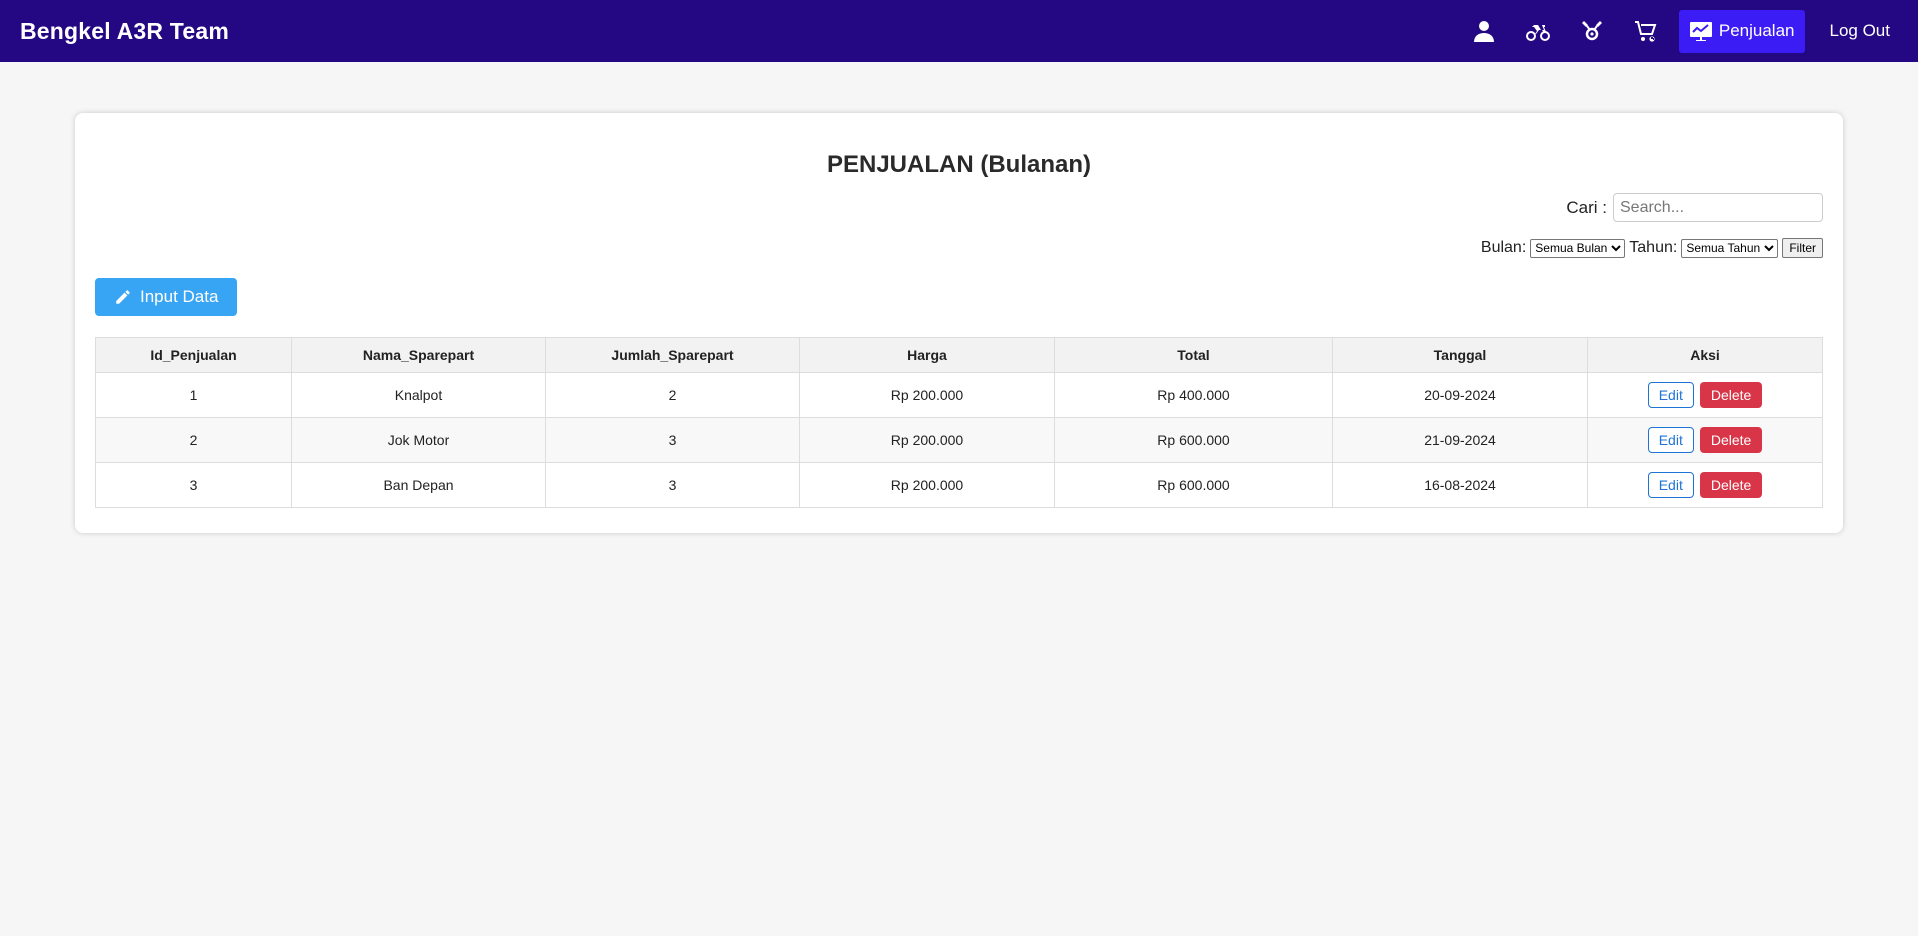  Describe the element at coordinates (672, 355) in the screenshot. I see `col-jumlah: Jumlah_Sparepart` at that location.